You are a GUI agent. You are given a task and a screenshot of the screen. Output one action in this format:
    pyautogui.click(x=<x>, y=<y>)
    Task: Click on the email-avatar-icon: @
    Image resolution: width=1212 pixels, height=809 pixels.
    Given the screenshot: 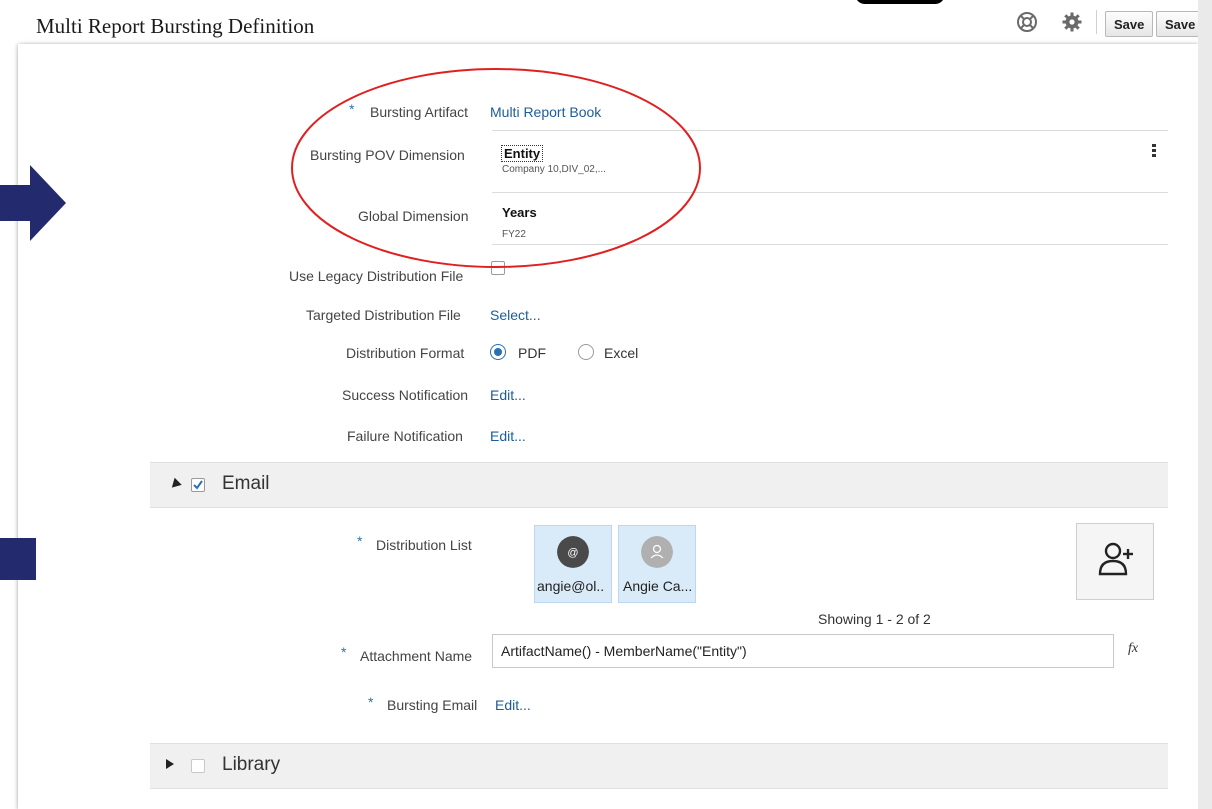 What is the action you would take?
    pyautogui.click(x=573, y=552)
    